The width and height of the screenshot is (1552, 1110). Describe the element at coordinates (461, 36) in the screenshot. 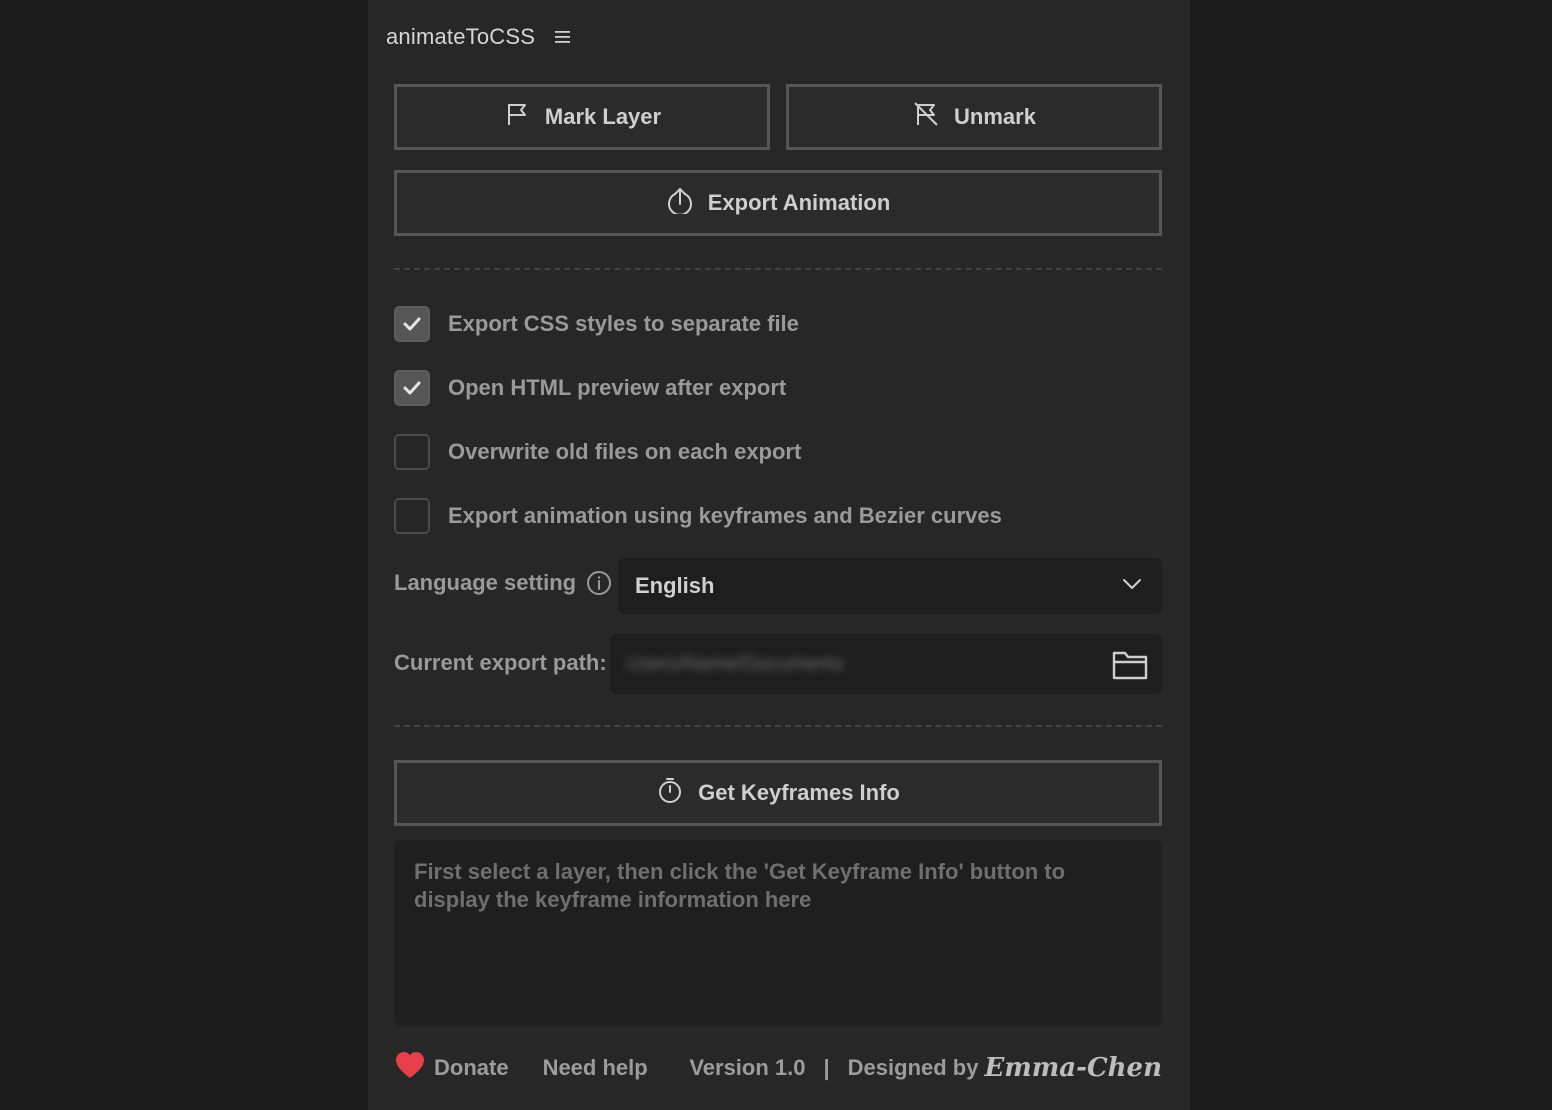

I see `app-title: animateToCSS` at that location.